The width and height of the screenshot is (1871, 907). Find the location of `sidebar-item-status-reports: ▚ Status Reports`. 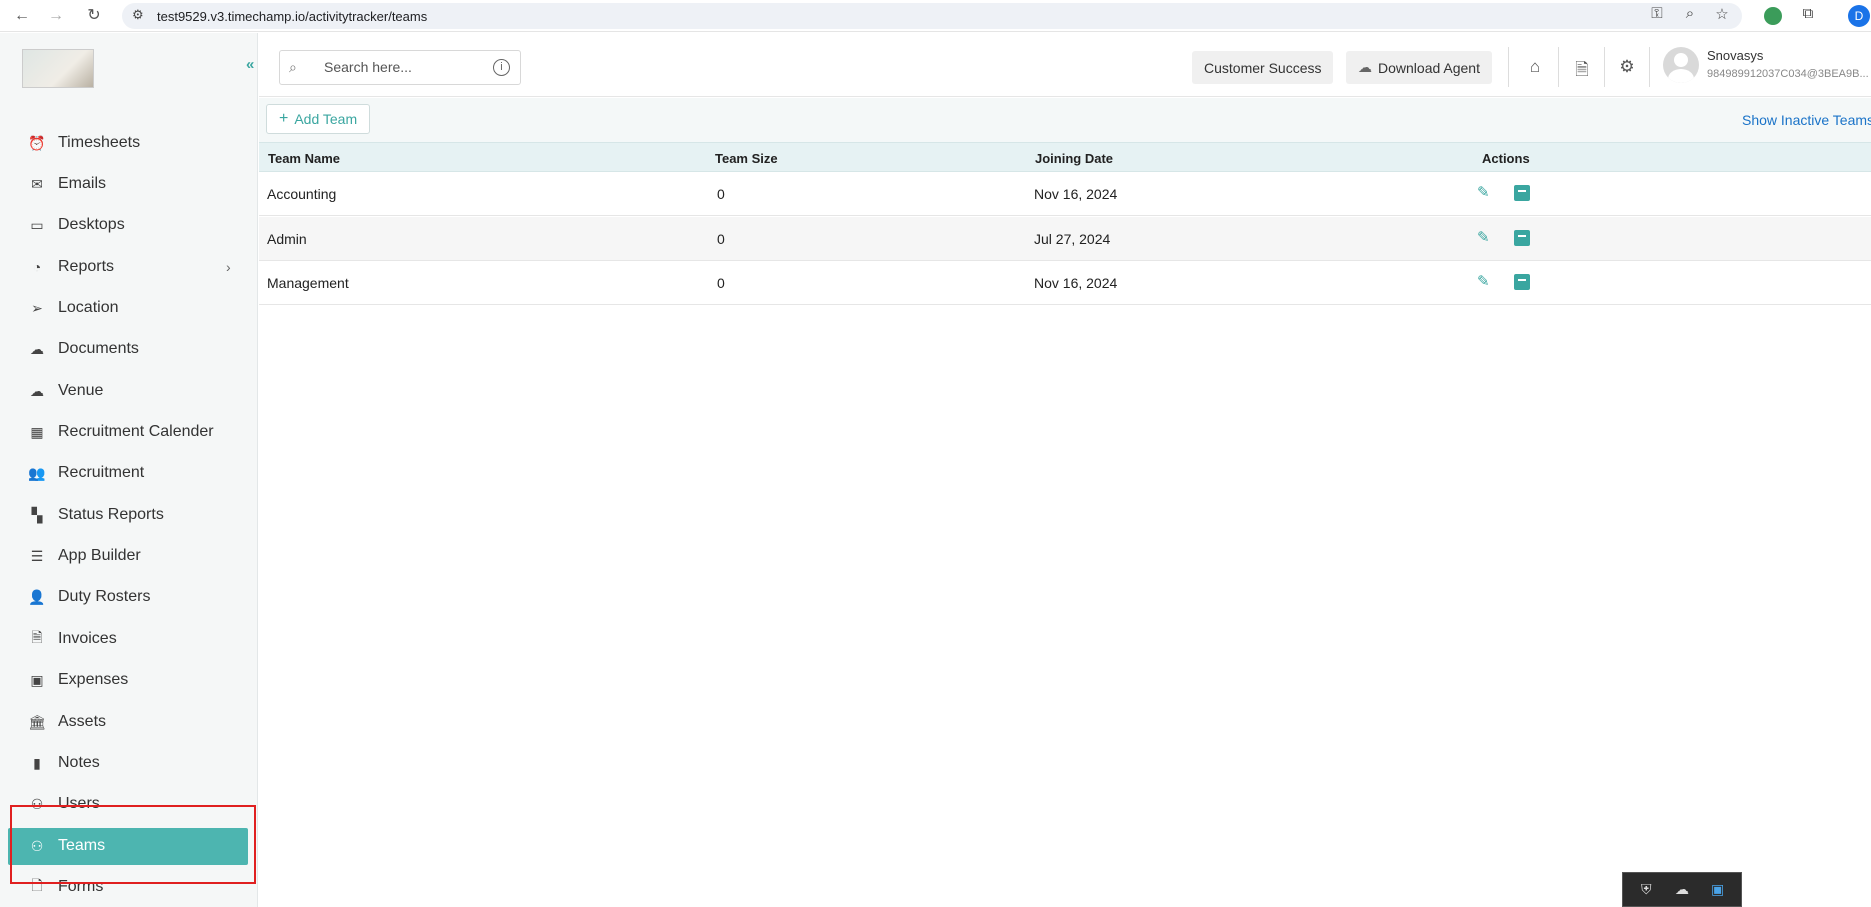

sidebar-item-status-reports: ▚ Status Reports is located at coordinates (96, 515).